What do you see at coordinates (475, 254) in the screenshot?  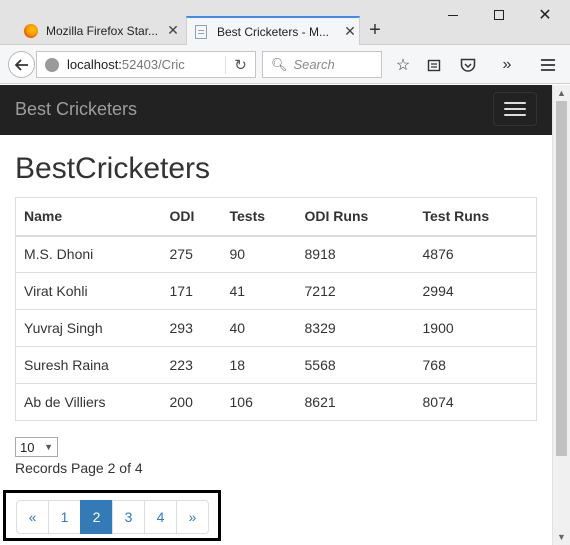 I see `cell-test-runs: 4876` at bounding box center [475, 254].